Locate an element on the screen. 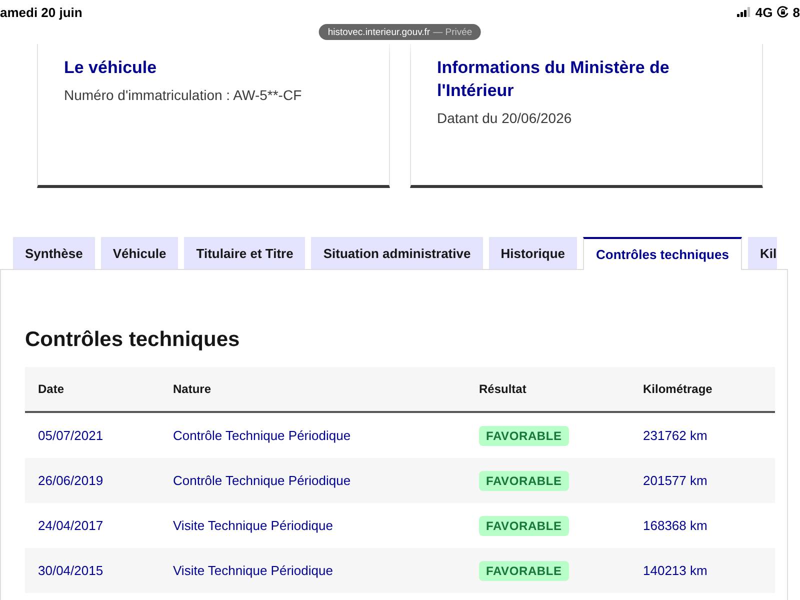  tab: Synthèse is located at coordinates (54, 253).